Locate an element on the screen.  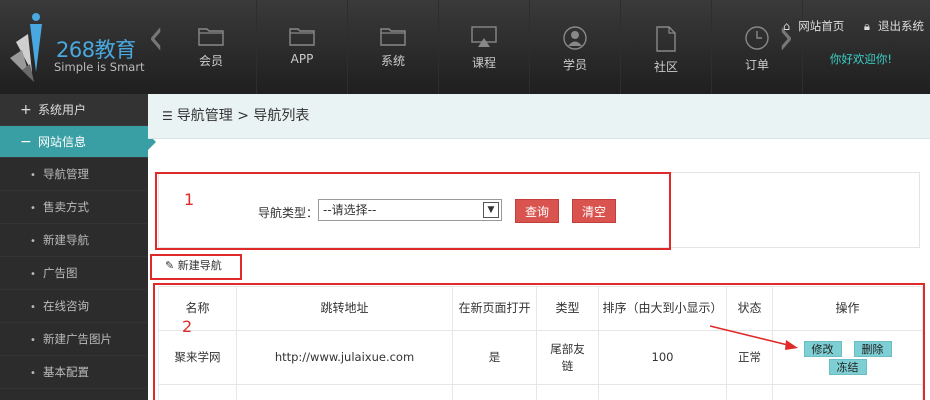
lock-icon: 🔒︎ is located at coordinates (866, 26).